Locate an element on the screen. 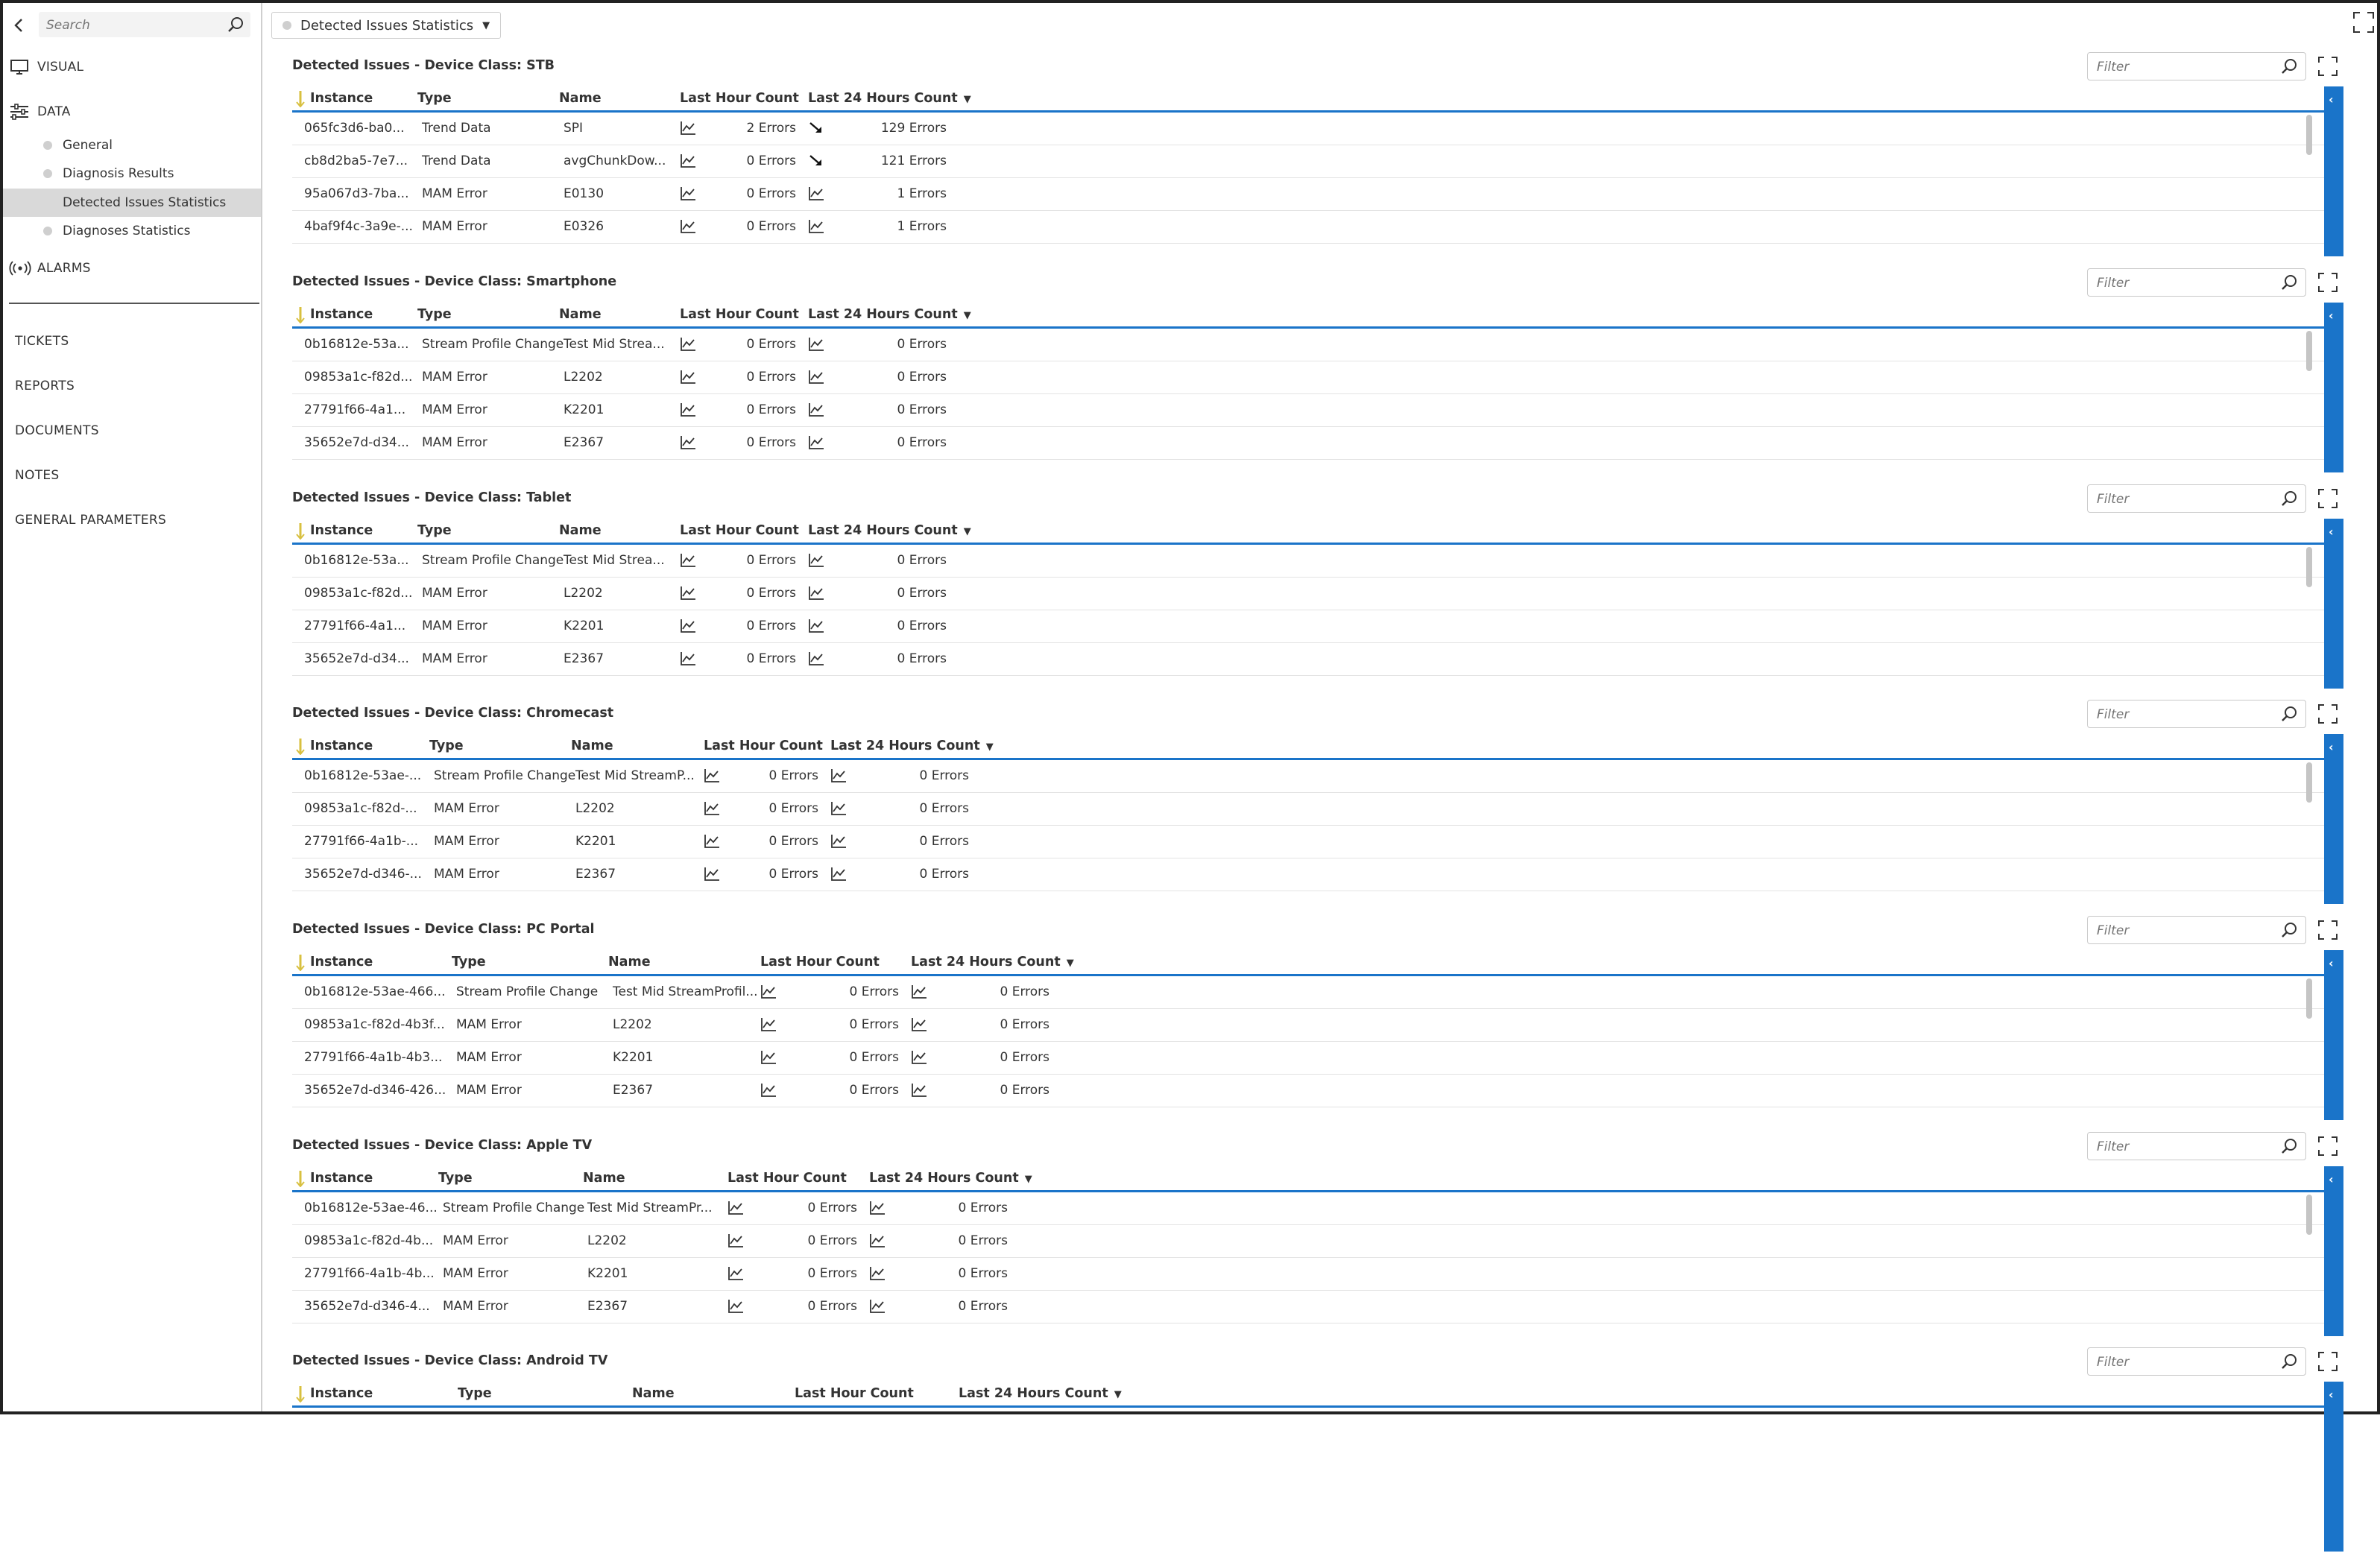 The image size is (2380, 1556). trend-down-icon is located at coordinates (816, 128).